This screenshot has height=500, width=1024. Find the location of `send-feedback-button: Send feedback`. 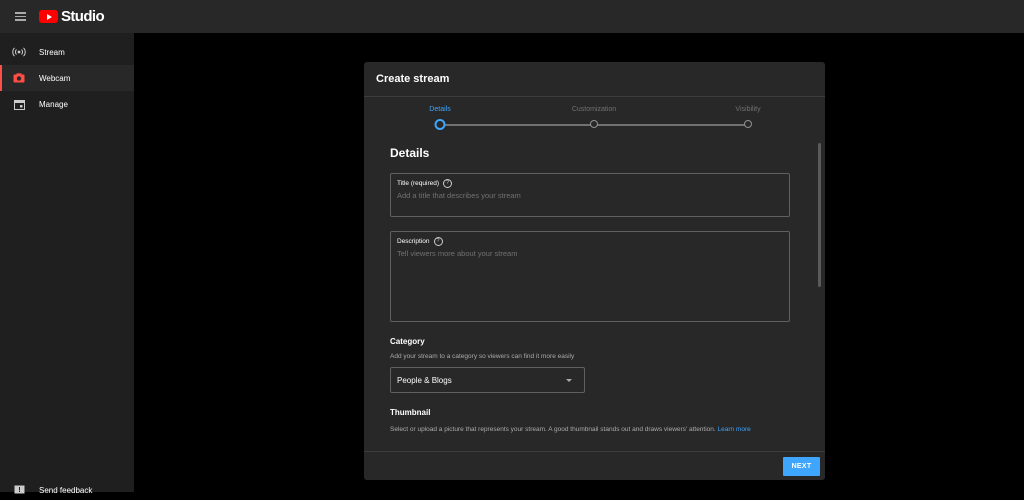

send-feedback-button: Send feedback is located at coordinates (67, 490).